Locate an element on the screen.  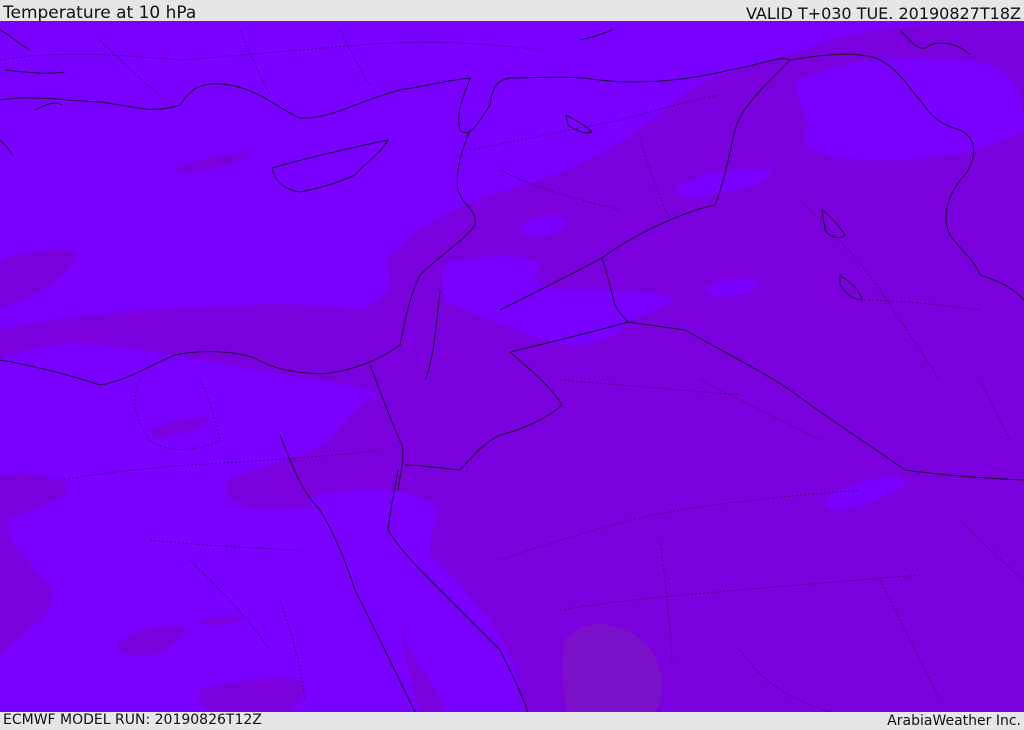
model-run-label: ECMWF MODEL RUN: 20190826T12Z is located at coordinates (132, 720).